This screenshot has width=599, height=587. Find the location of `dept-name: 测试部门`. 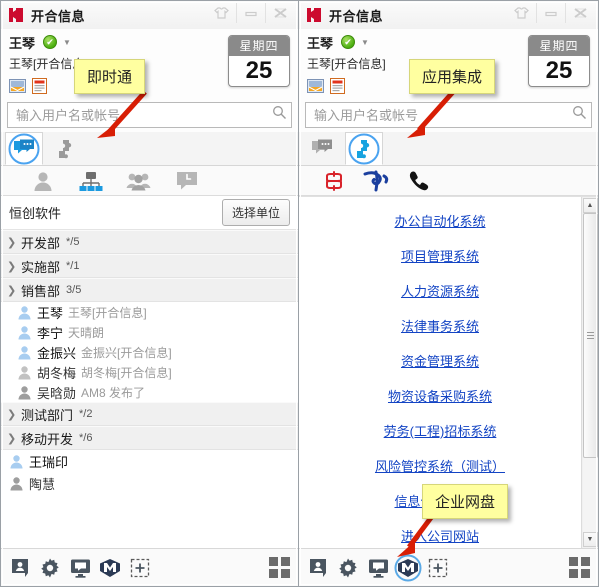

dept-name: 测试部门 is located at coordinates (47, 415).